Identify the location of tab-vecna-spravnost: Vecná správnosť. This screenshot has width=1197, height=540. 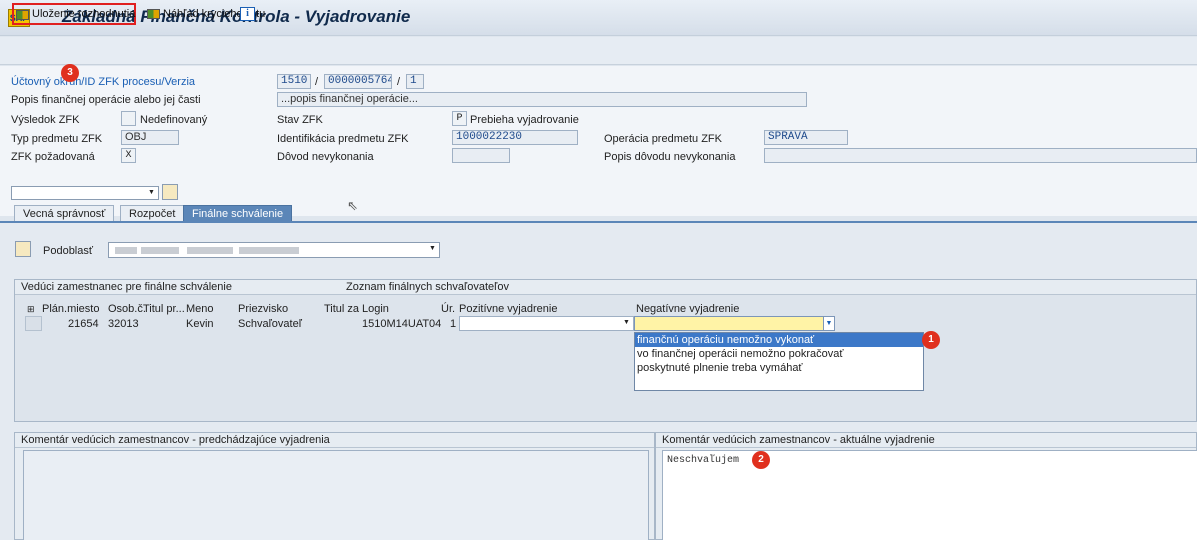
(64, 213).